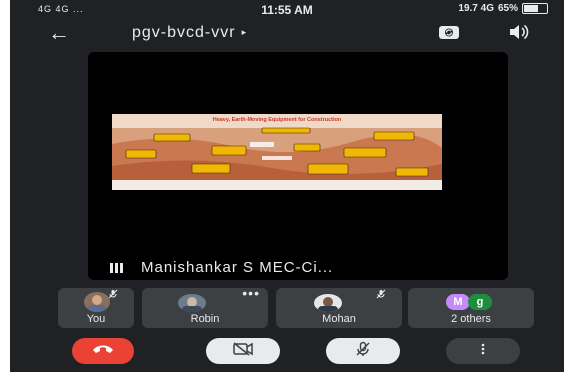  Describe the element at coordinates (507, 8) in the screenshot. I see `battery-percent: 65%` at that location.